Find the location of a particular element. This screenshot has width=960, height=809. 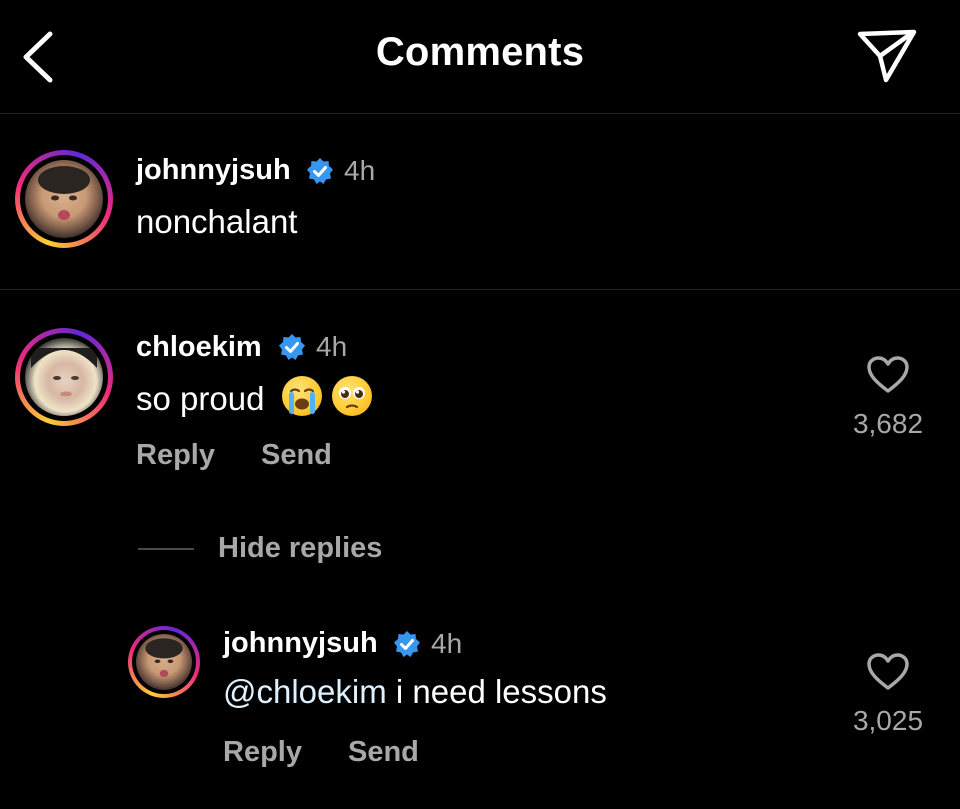

paper-plane-icon is located at coordinates (887, 56).